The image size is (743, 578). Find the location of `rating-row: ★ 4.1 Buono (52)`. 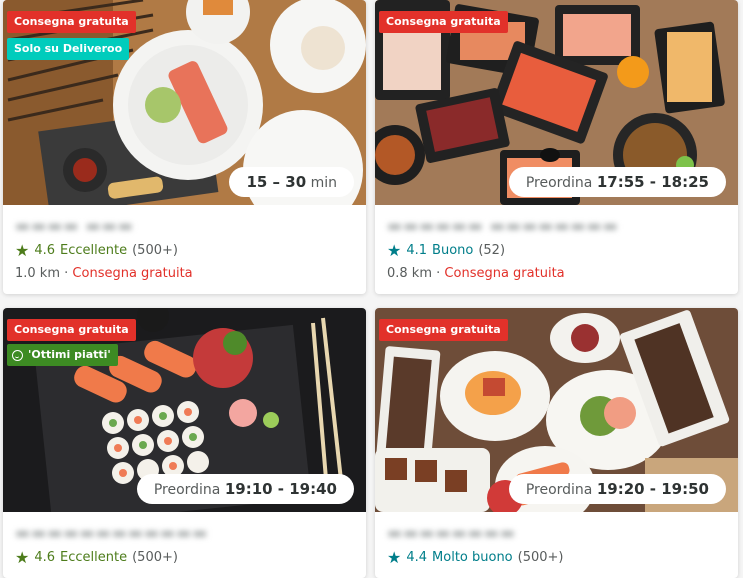

rating-row: ★ 4.1 Buono (52) is located at coordinates (556, 250).